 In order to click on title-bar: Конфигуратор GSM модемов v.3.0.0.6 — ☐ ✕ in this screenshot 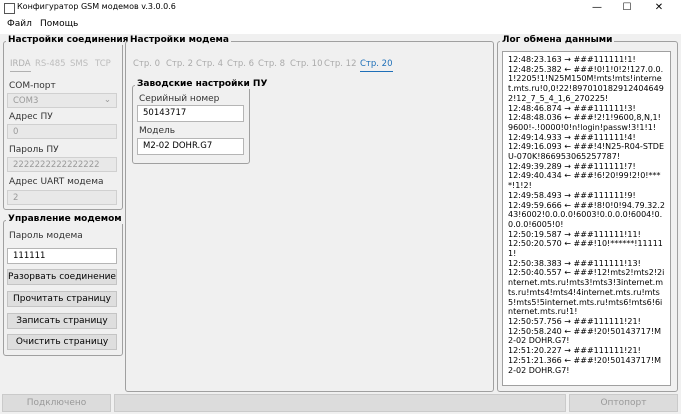, I will do `click(340, 8)`.